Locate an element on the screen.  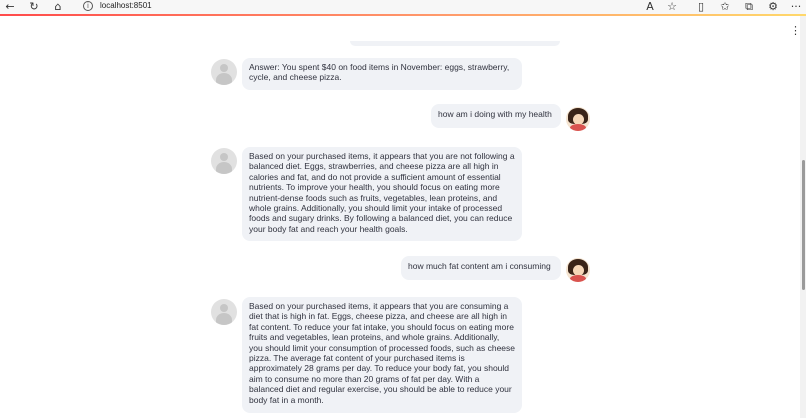
info-icon: i is located at coordinates (88, 6).